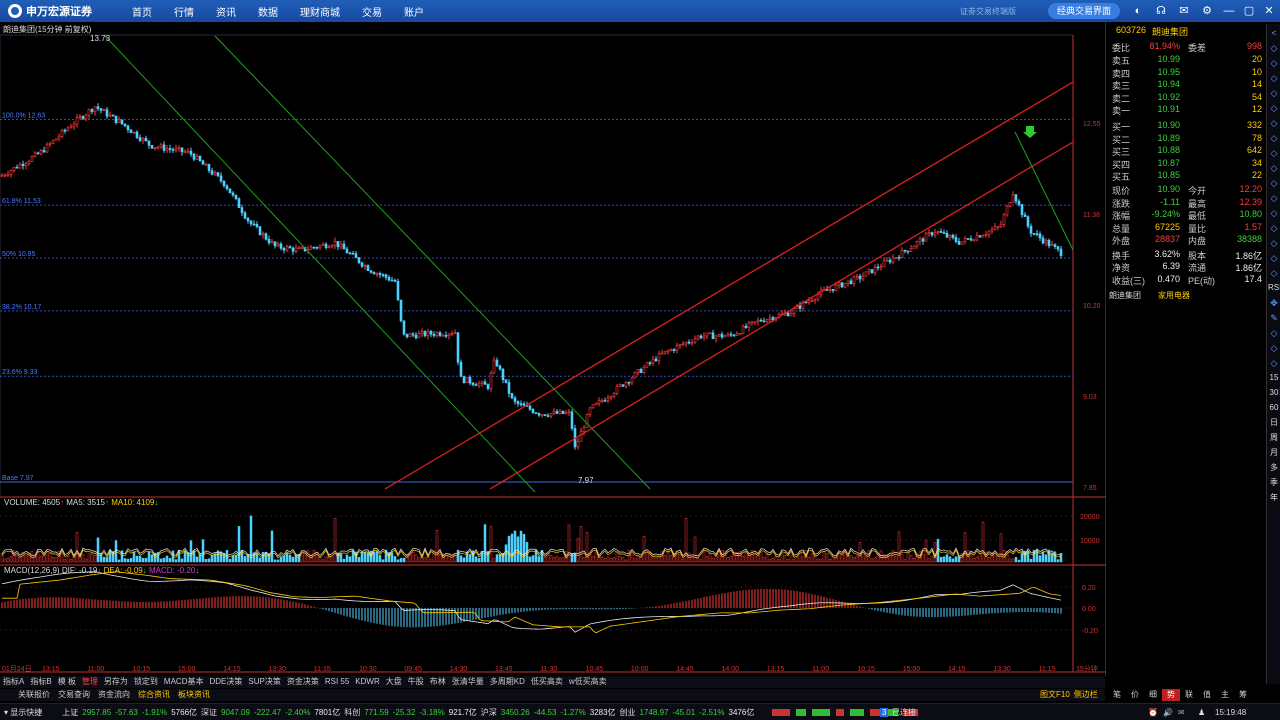  I want to click on sidebar-tool-icon: ✥, so click(1274, 303).